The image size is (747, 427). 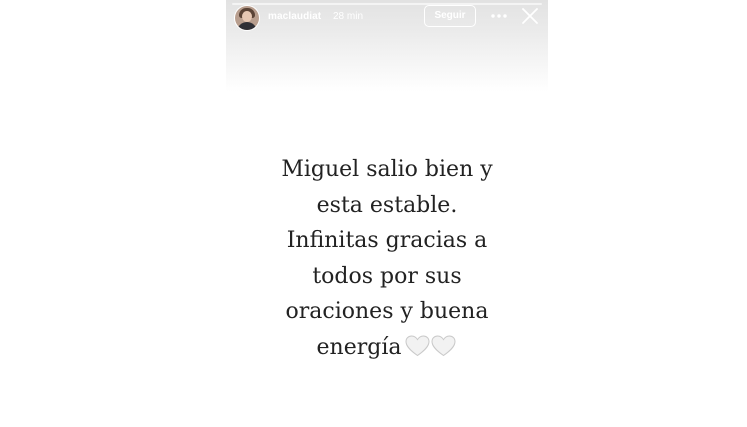 I want to click on story-text-line: Miguel salio bien y, so click(x=387, y=169).